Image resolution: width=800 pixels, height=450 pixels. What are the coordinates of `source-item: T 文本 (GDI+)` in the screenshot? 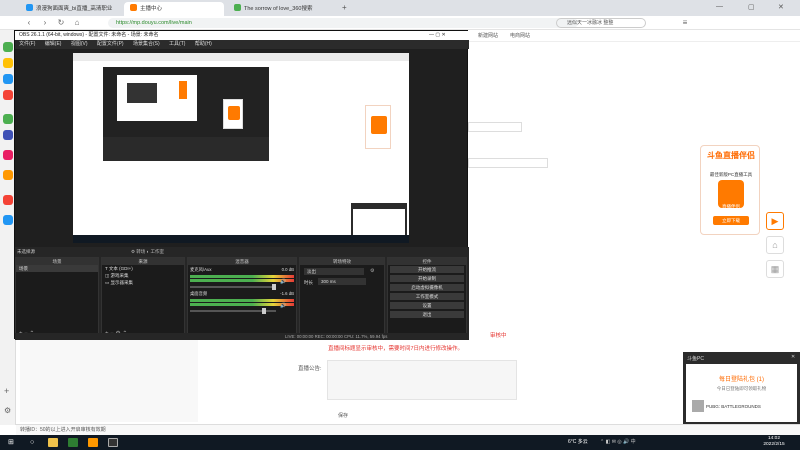 It's located at (143, 268).